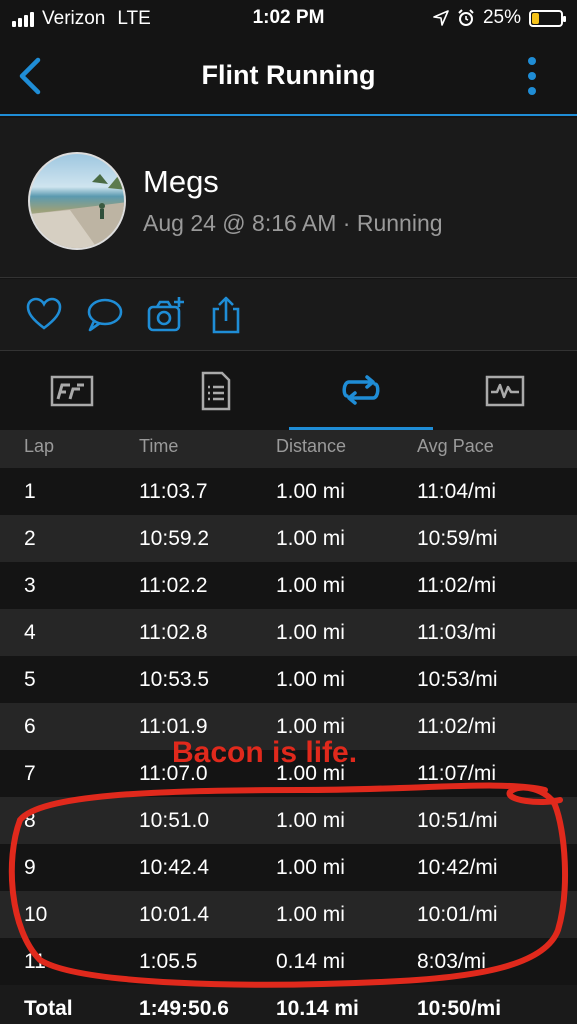 This screenshot has width=577, height=1024. I want to click on table-row: 1 11:03.7 1.00 mi 11:04/mi, so click(288, 491).